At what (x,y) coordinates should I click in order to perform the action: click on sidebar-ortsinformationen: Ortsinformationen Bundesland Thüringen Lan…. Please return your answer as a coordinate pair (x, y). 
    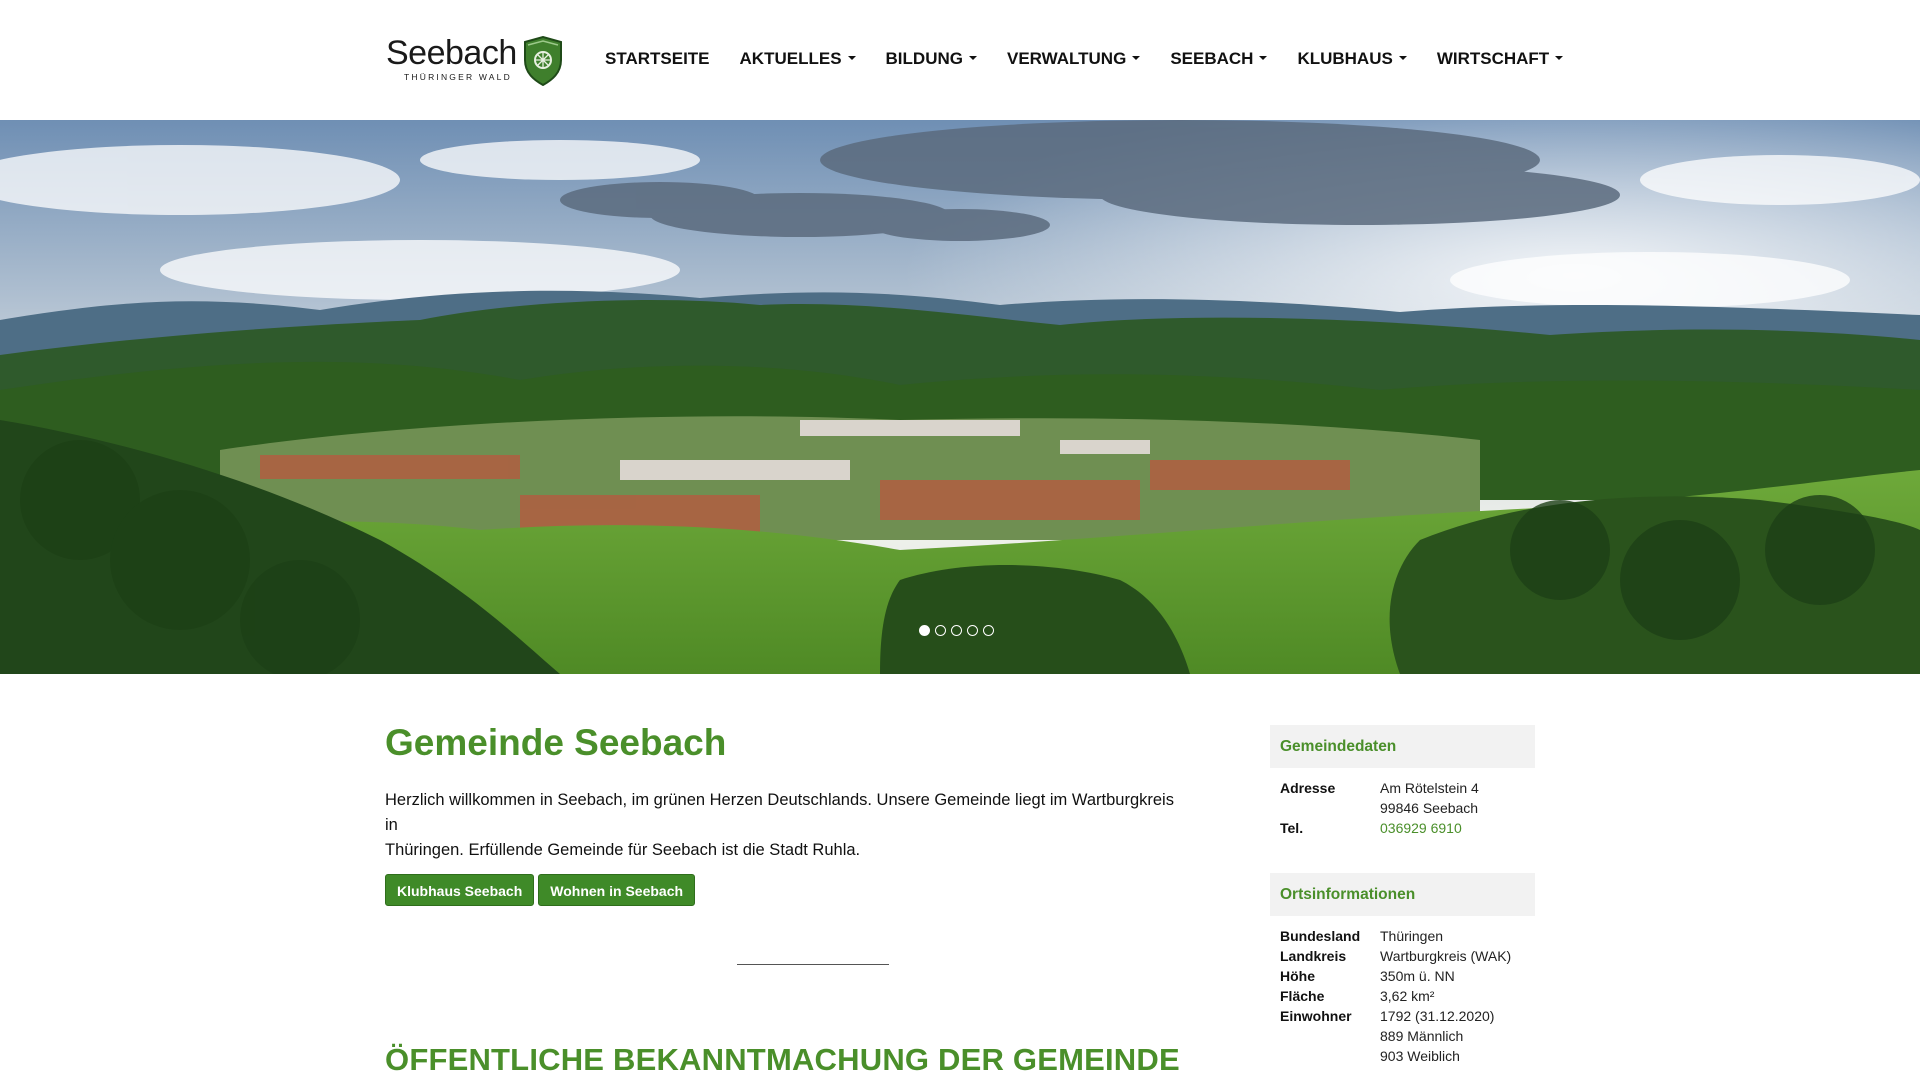
    Looking at the image, I should click on (1402, 969).